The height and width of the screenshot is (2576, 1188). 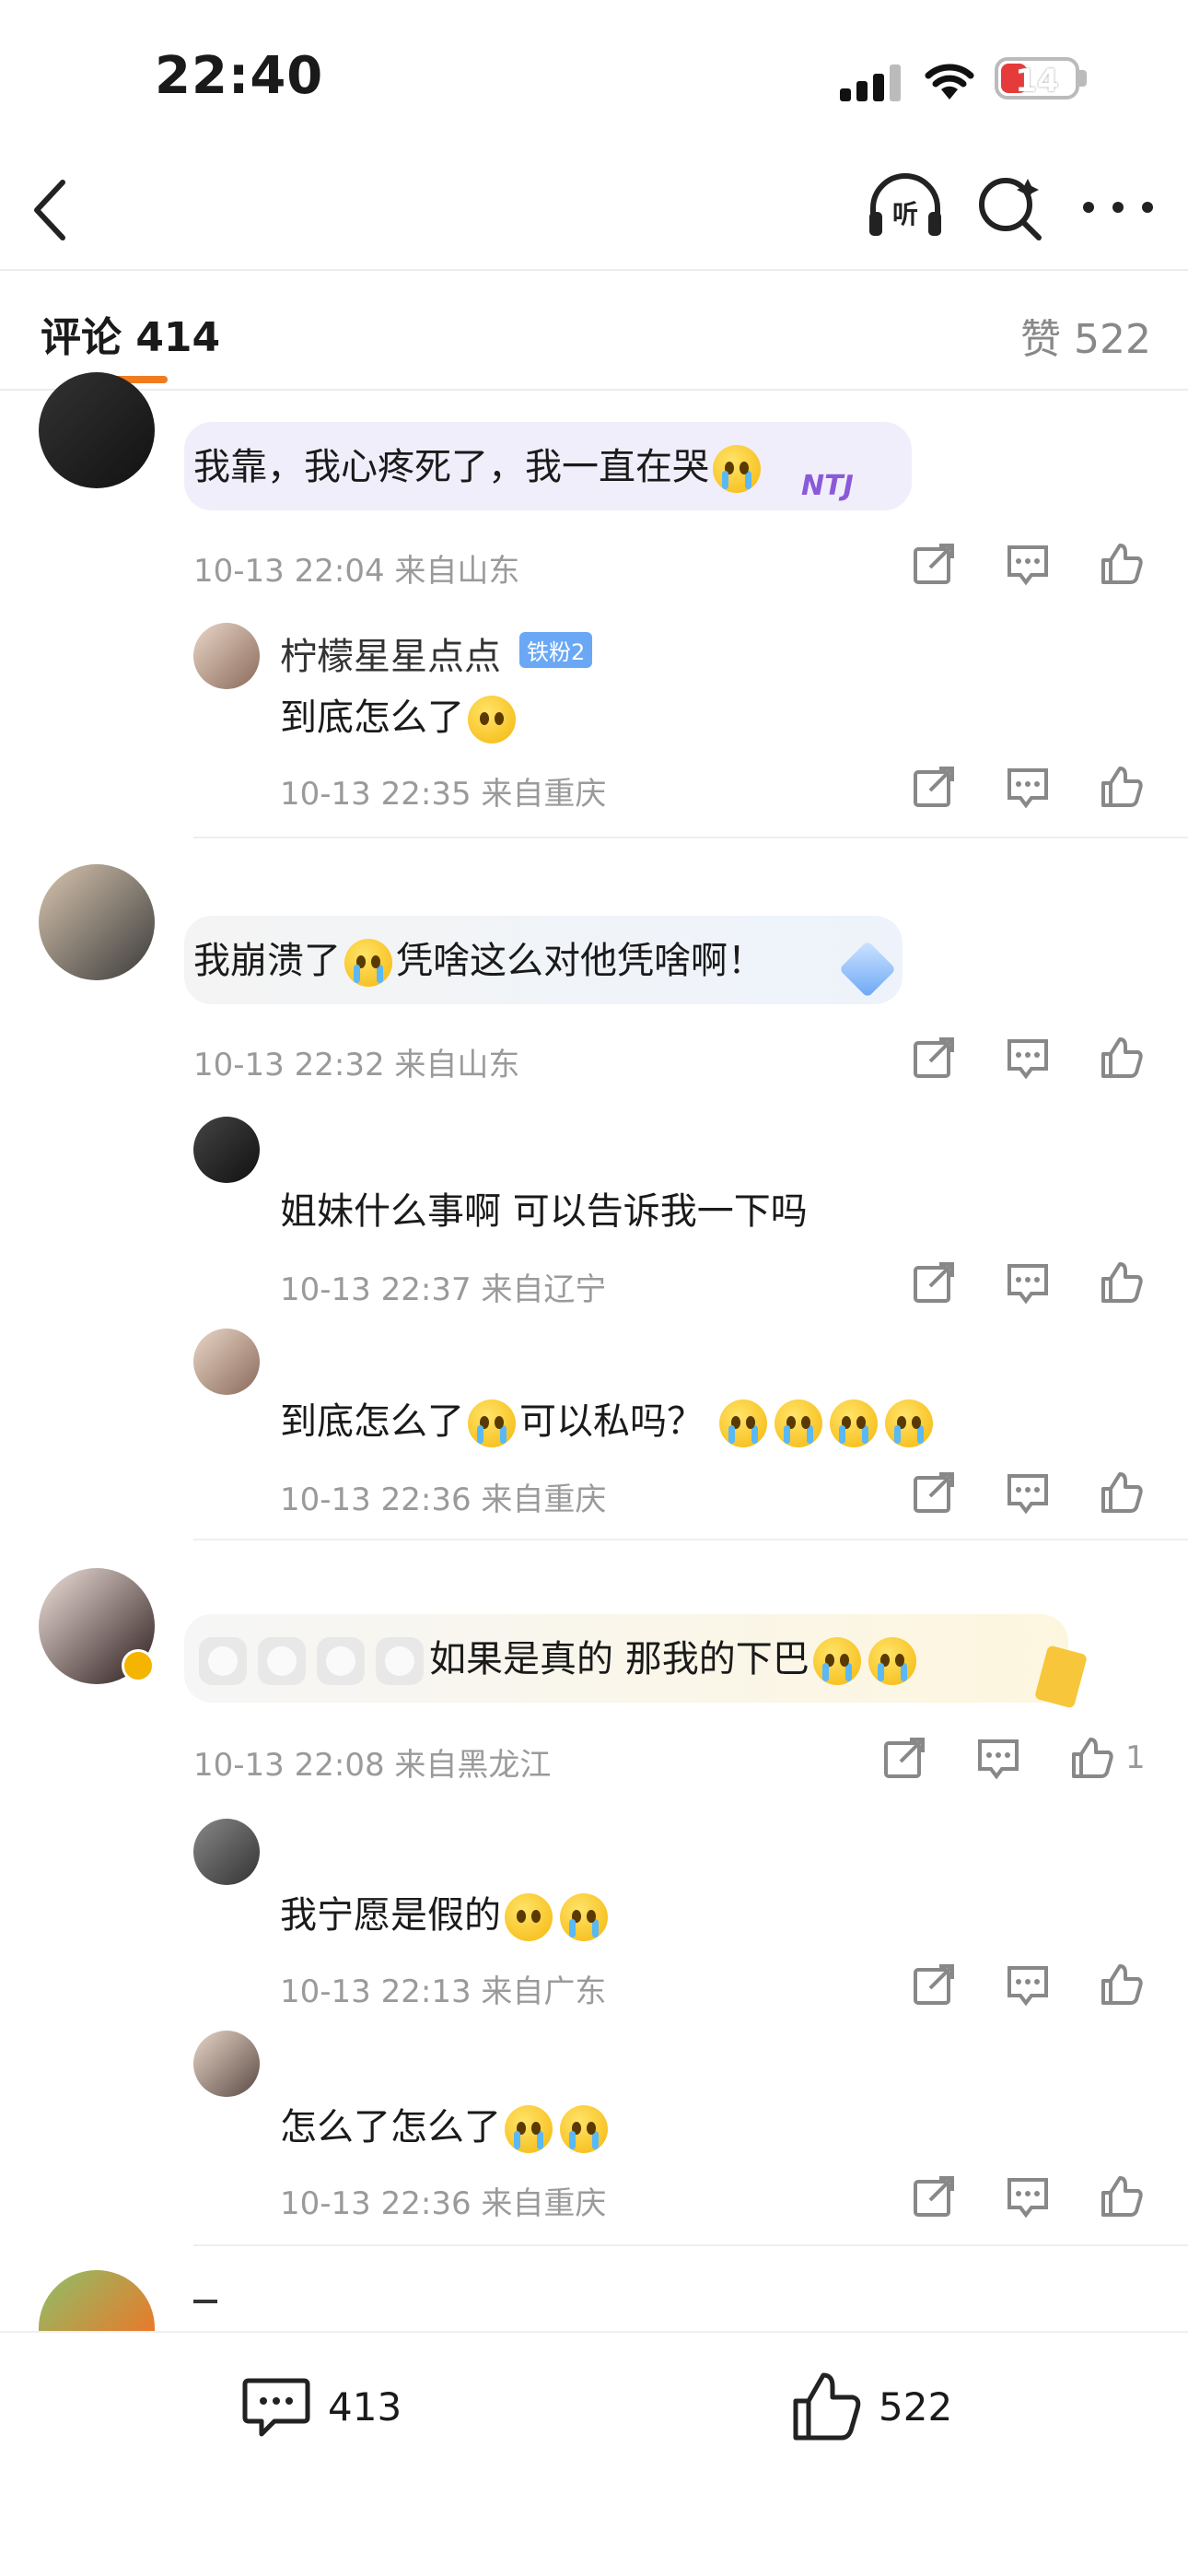 I want to click on comment-meta: 10-13 22:08 来自黑龙江, so click(x=372, y=1765).